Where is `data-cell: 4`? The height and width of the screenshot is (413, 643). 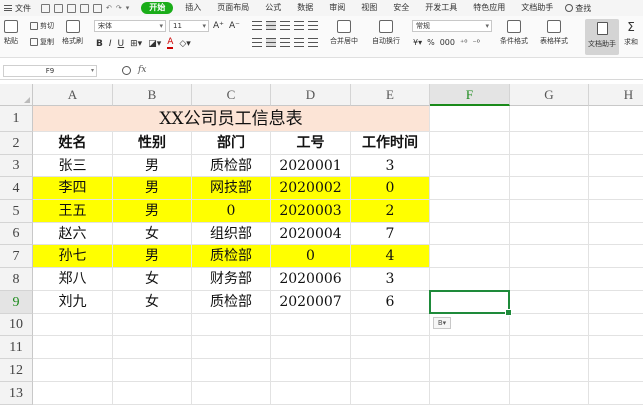 data-cell: 4 is located at coordinates (390, 256).